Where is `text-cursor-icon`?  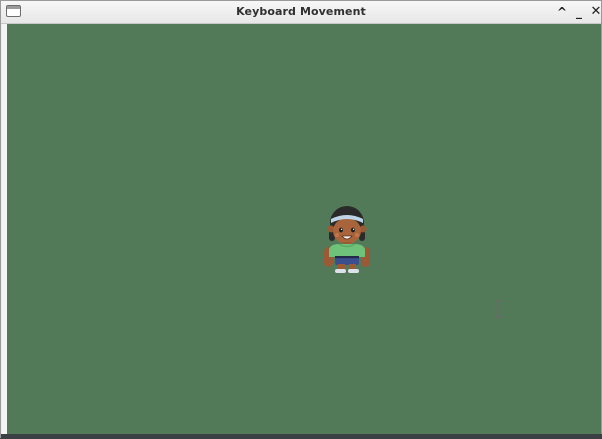
text-cursor-icon is located at coordinates (498, 309).